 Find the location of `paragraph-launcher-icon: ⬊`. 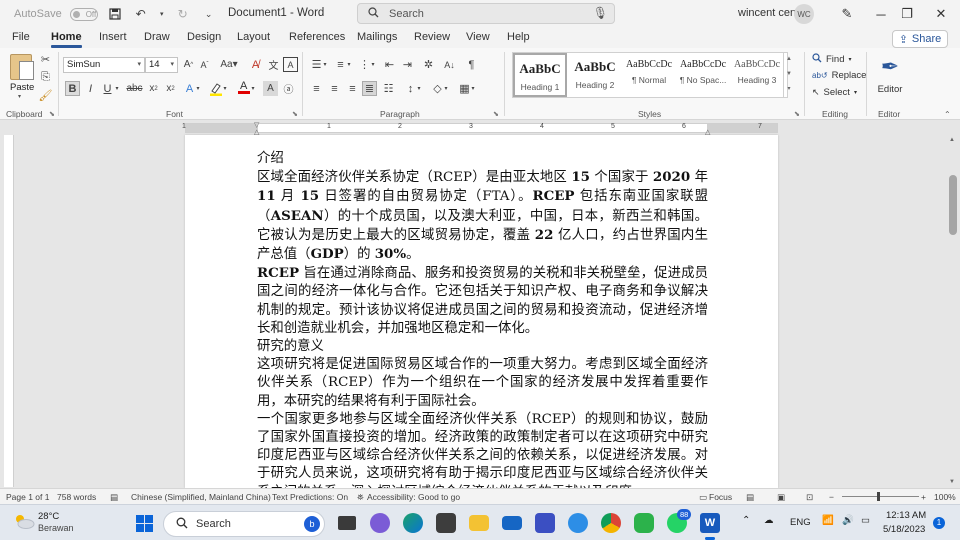

paragraph-launcher-icon: ⬊ is located at coordinates (496, 114).